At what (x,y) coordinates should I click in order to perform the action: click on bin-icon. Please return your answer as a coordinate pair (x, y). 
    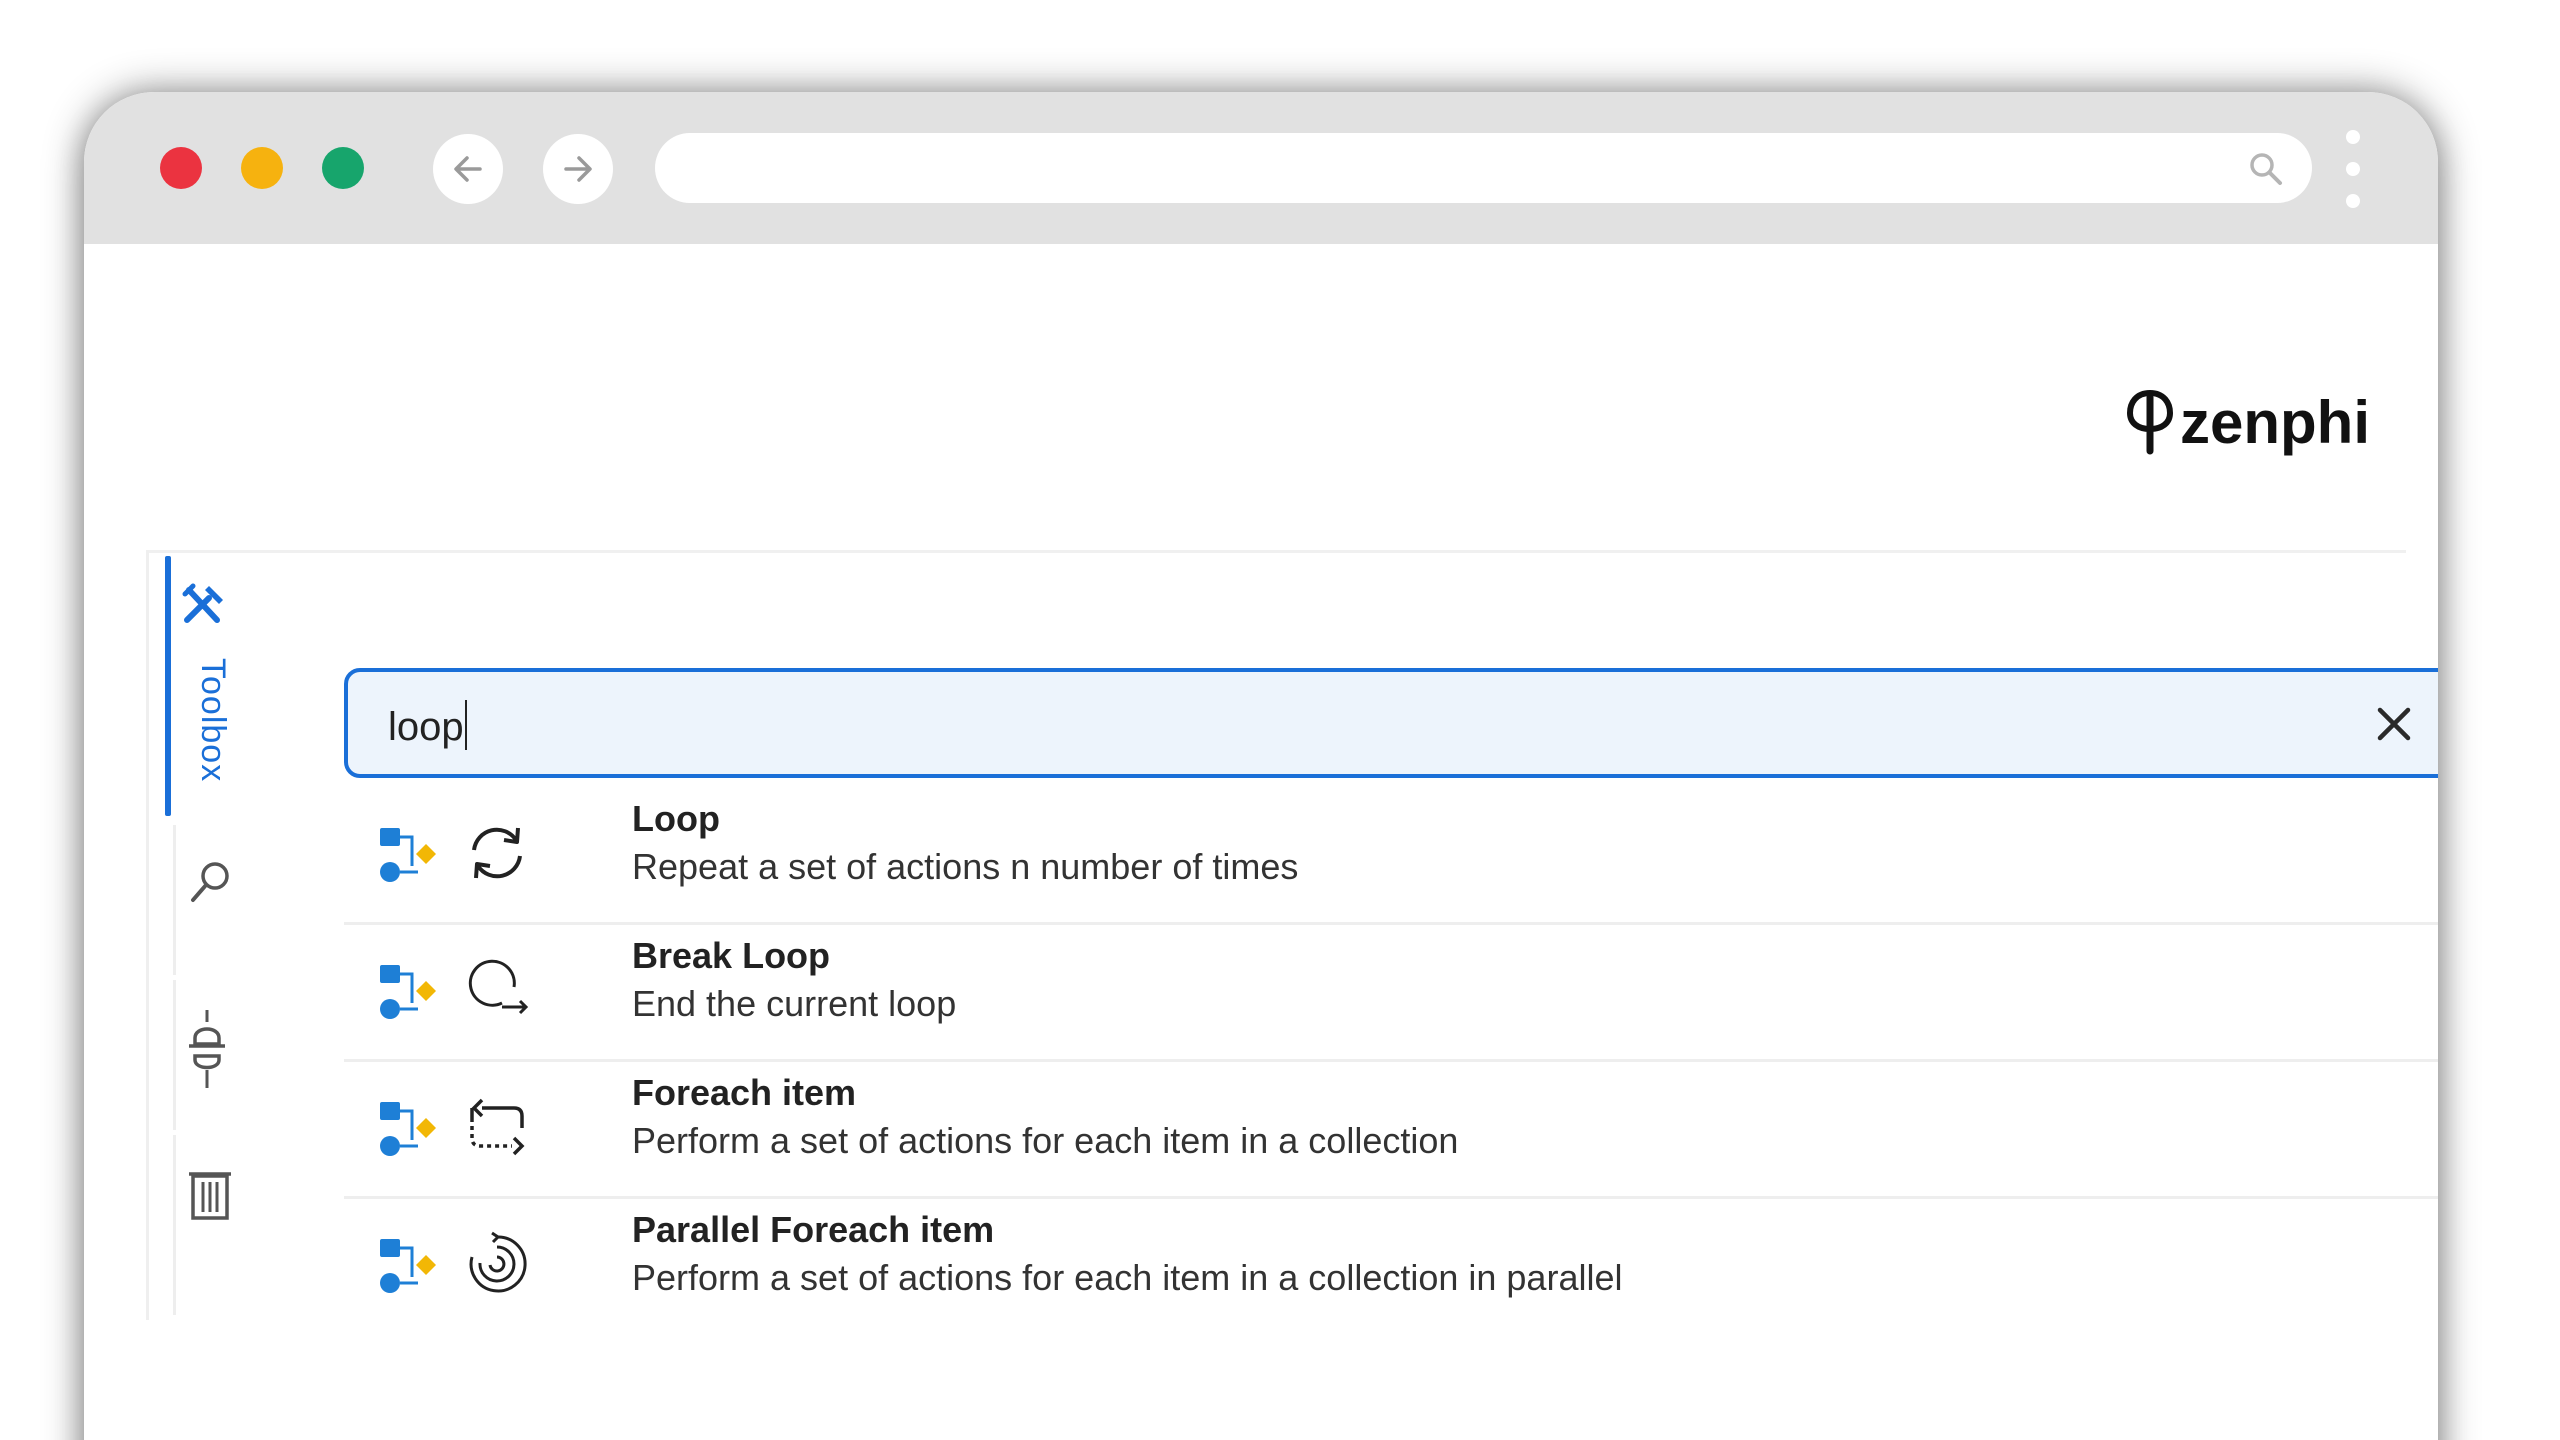
    Looking at the image, I should click on (210, 1196).